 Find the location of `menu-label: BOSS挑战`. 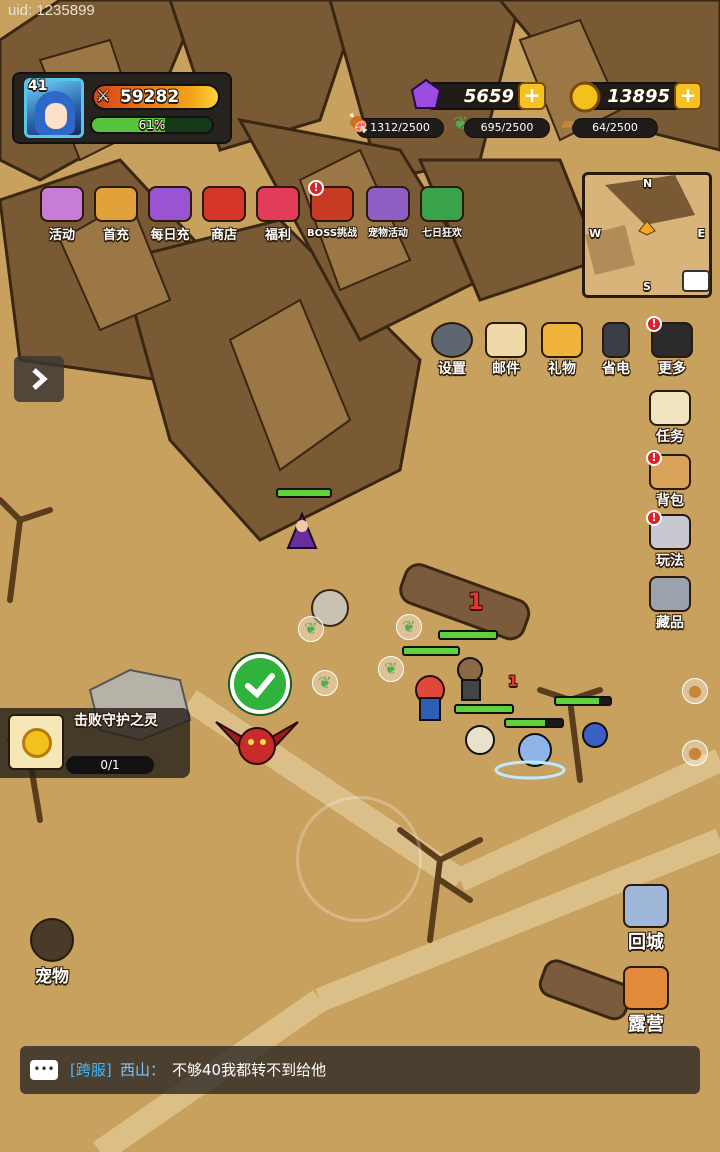

menu-label: BOSS挑战 is located at coordinates (332, 233).